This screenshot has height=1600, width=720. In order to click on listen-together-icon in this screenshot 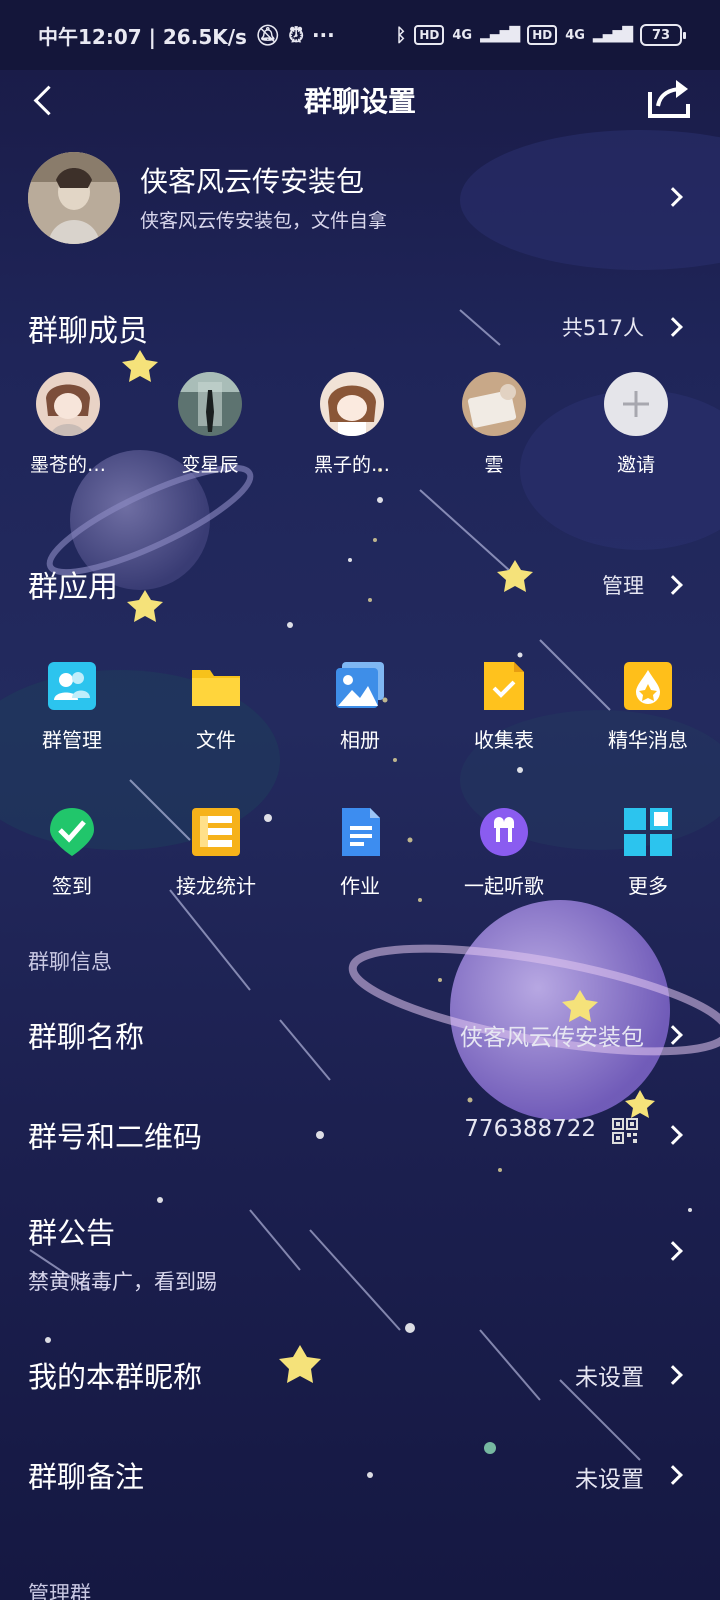, I will do `click(504, 832)`.